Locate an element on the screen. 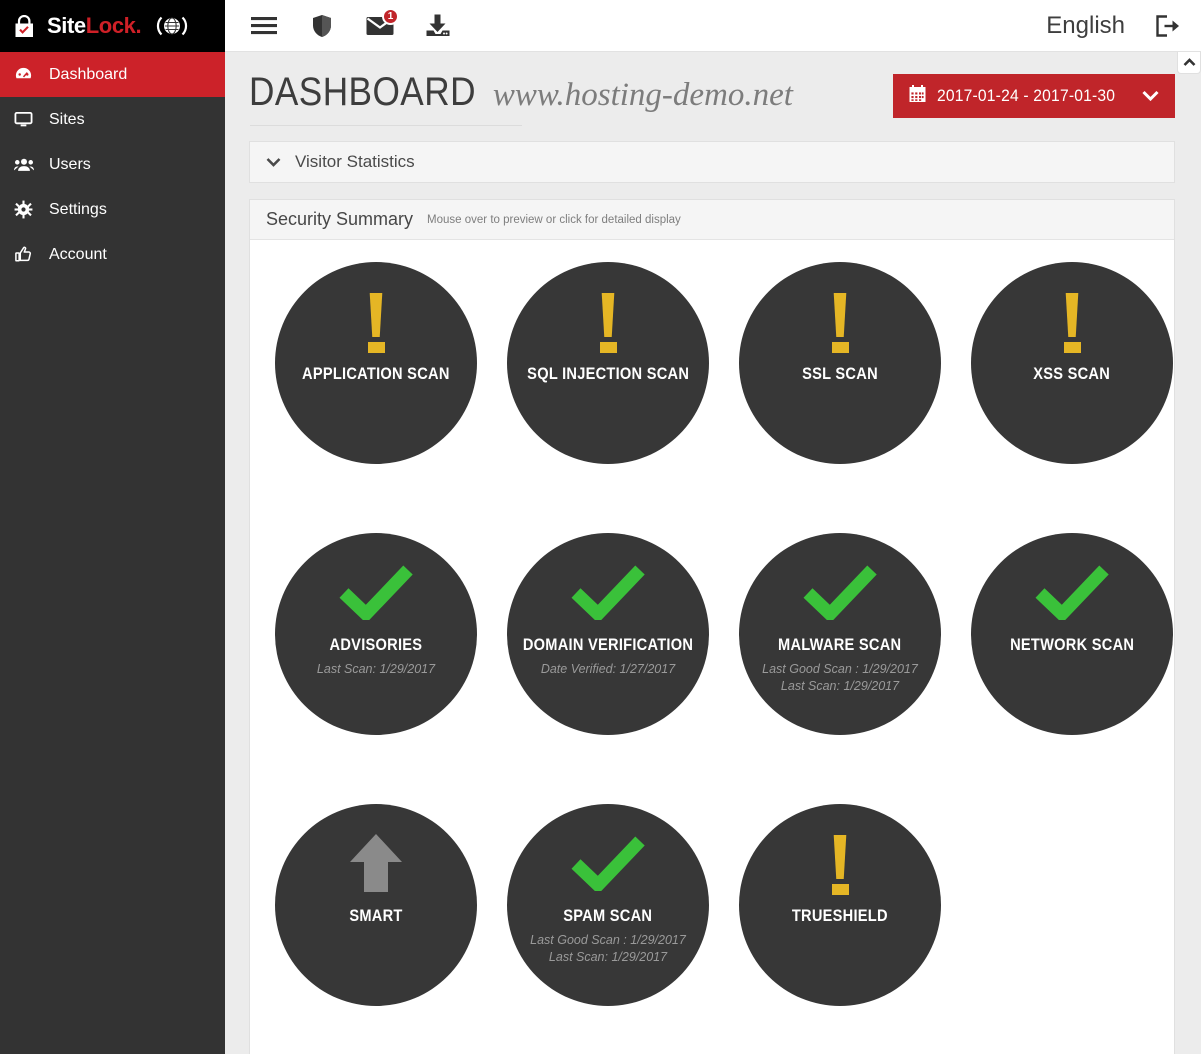 The image size is (1201, 1054). scan-circle-smart: SMART is located at coordinates (376, 905).